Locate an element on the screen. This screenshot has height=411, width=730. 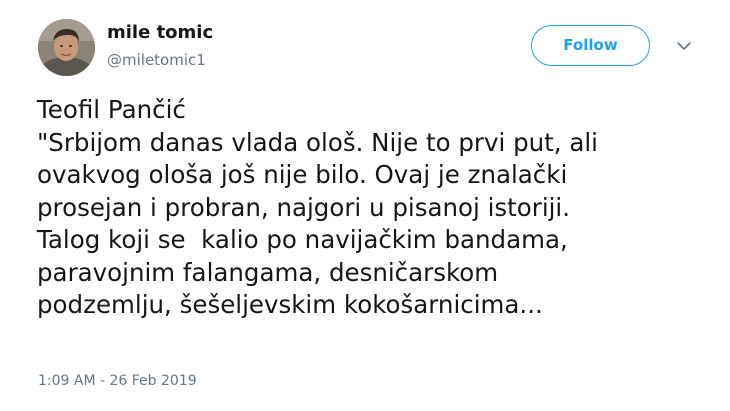
follow-button: Follow is located at coordinates (590, 45).